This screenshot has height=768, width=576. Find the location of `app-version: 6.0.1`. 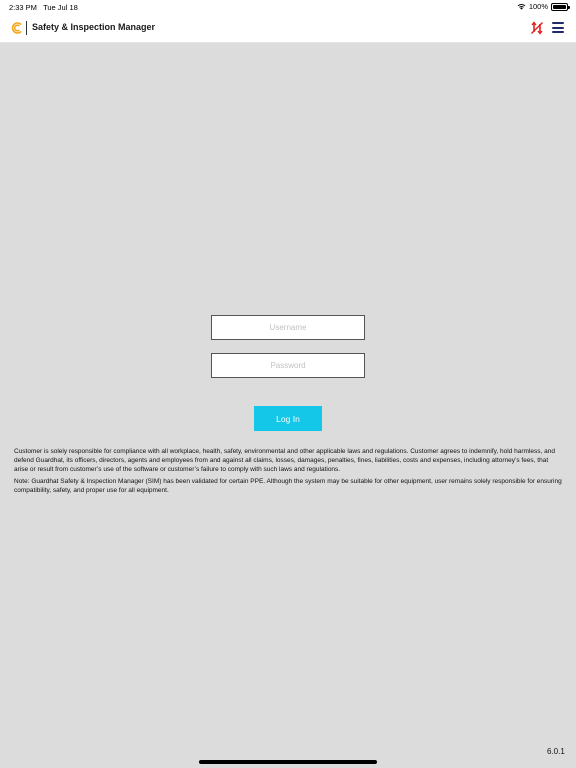

app-version: 6.0.1 is located at coordinates (556, 751).